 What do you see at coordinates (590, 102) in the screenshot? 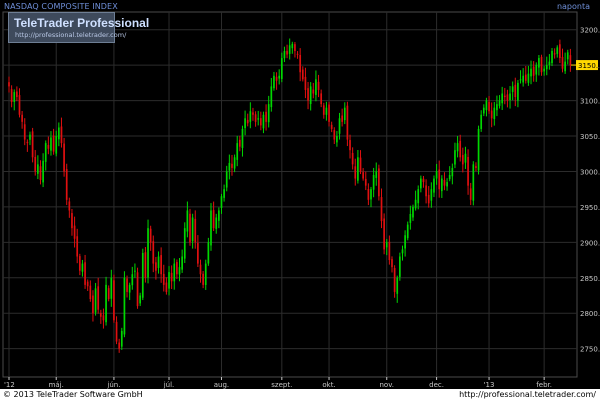
I see `y-tick-label: 3100.00` at bounding box center [590, 102].